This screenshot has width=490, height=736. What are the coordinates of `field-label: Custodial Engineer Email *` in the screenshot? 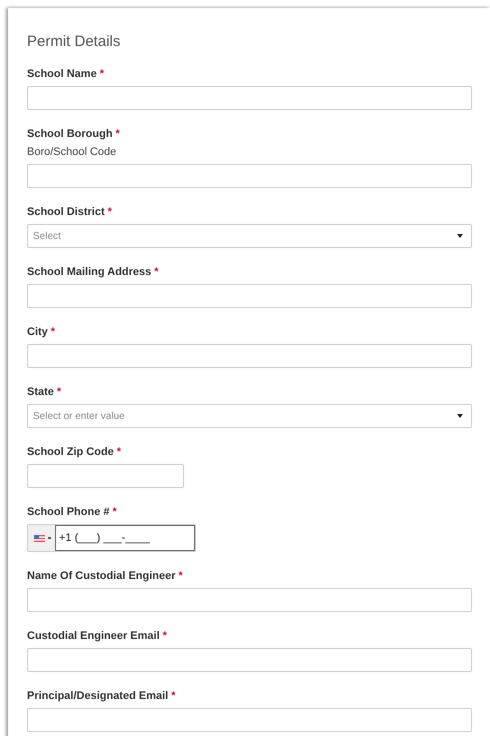 It's located at (97, 636).